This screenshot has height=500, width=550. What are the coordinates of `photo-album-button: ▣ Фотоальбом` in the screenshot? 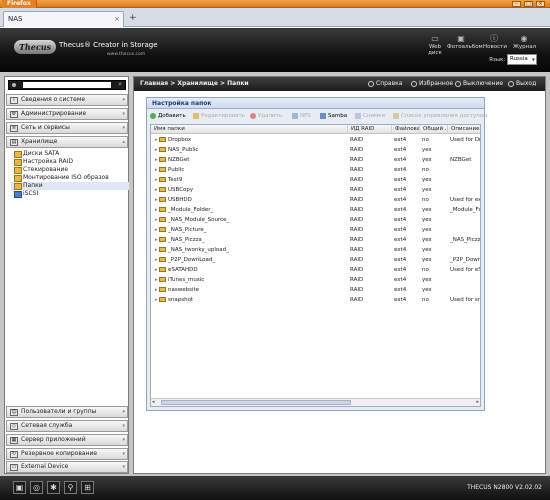 It's located at (465, 42).